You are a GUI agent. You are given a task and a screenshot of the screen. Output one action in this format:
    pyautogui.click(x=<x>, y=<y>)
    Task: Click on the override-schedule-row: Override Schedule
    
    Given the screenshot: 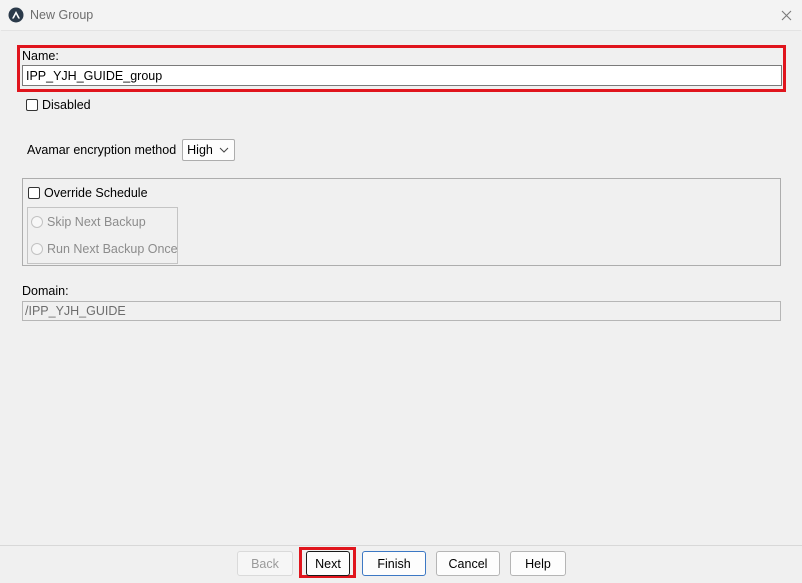 What is the action you would take?
    pyautogui.click(x=88, y=193)
    